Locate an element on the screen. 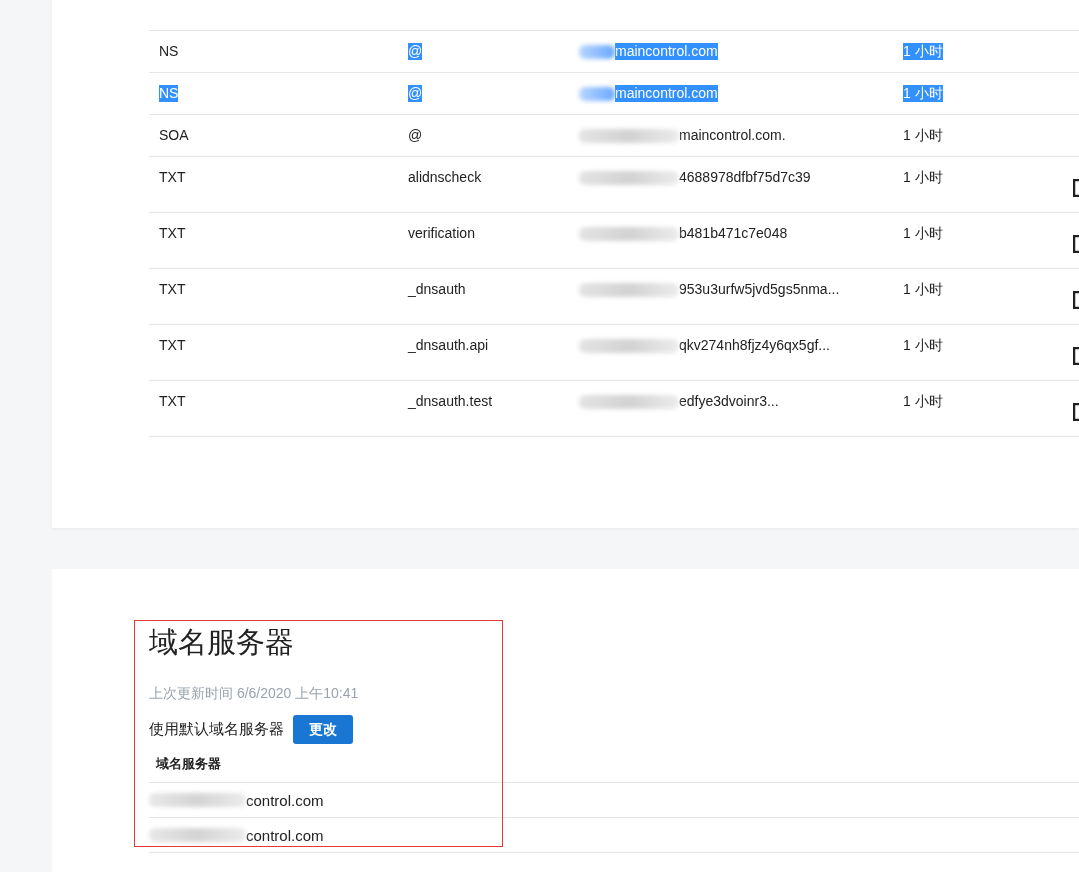 The image size is (1079, 872). change-button: 更改 is located at coordinates (323, 729).